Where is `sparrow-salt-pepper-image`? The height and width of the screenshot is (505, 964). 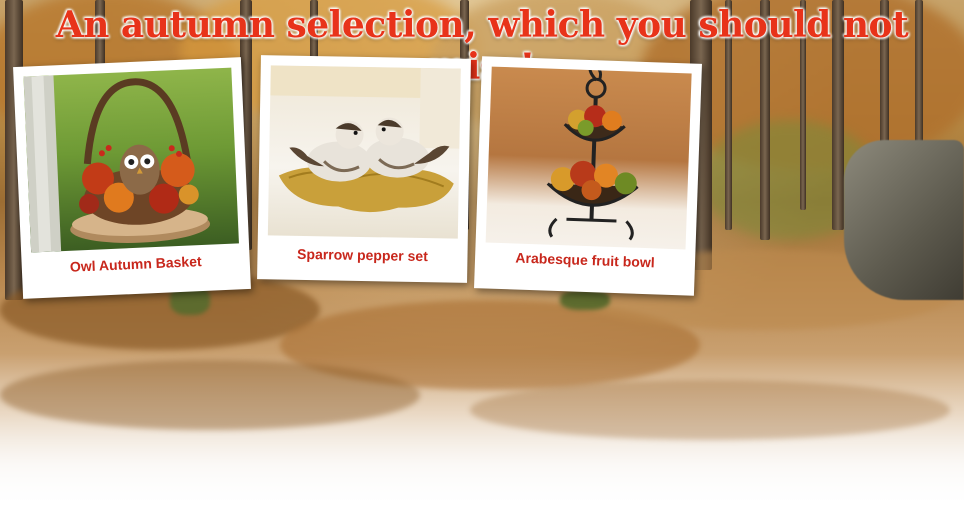 sparrow-salt-pepper-image is located at coordinates (364, 152).